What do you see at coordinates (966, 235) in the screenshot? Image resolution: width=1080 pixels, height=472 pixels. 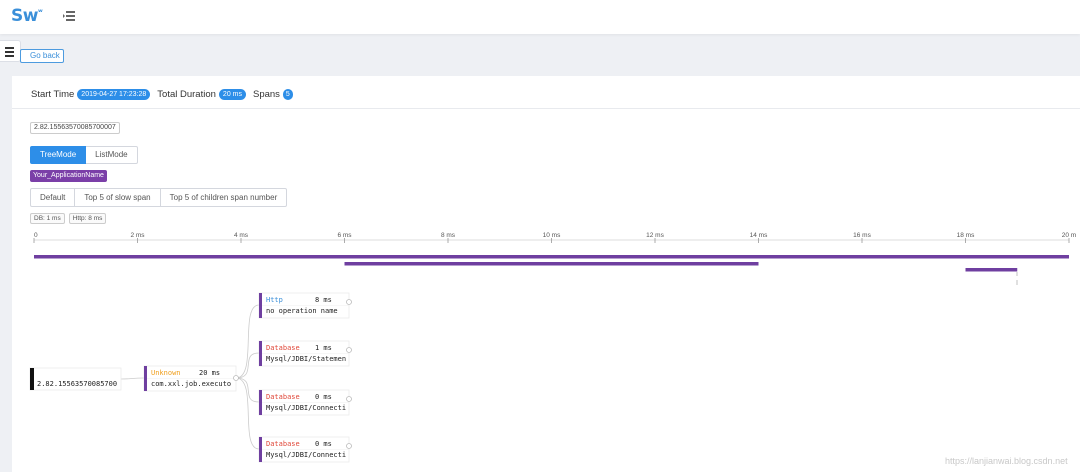 I see `axis-tick-label: 18 ms` at bounding box center [966, 235].